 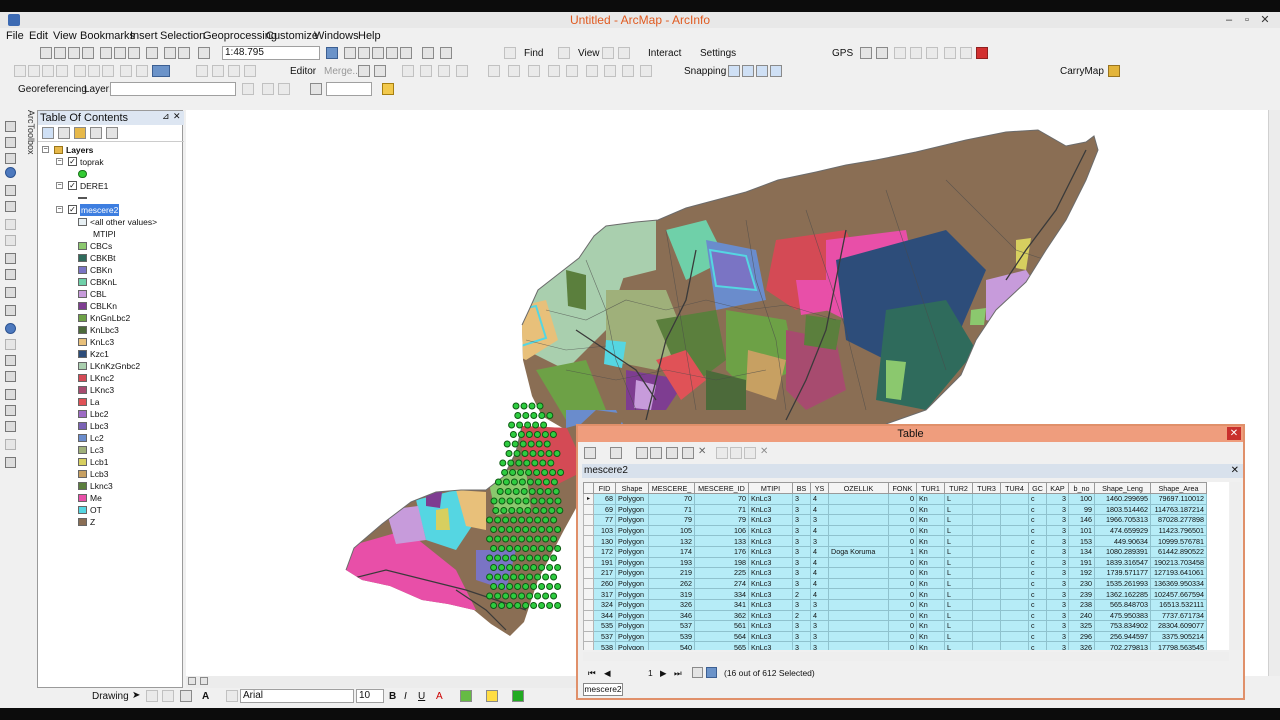 What do you see at coordinates (10, 376) in the screenshot?
I see `measure-tool-icon` at bounding box center [10, 376].